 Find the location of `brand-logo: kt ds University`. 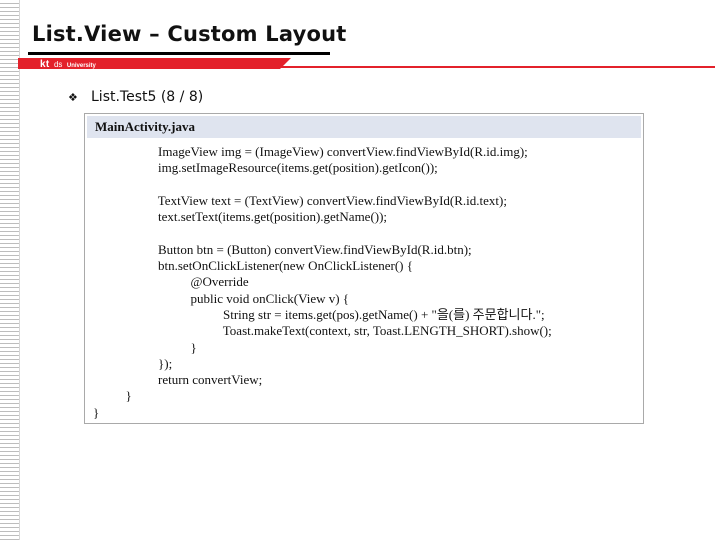

brand-logo: kt ds University is located at coordinates (68, 64).